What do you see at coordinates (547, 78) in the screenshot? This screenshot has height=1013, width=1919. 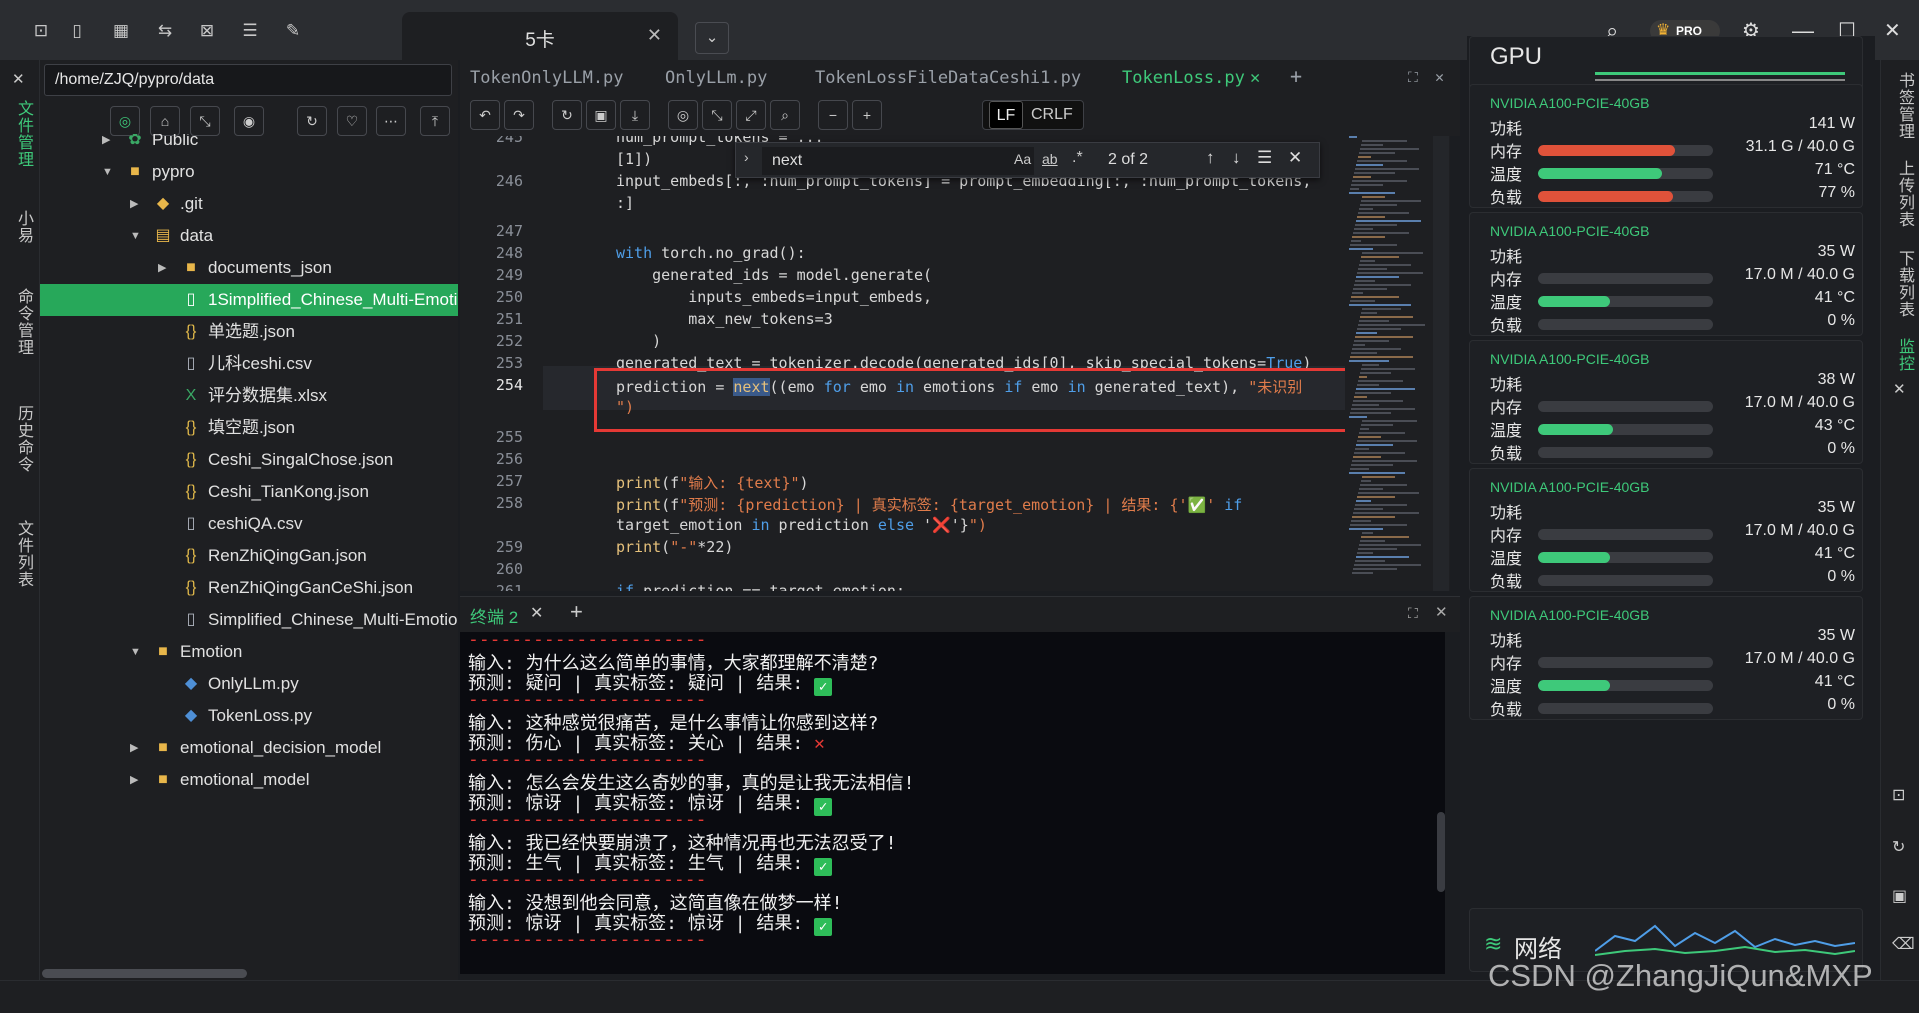 I see `tab-tokenonlyllm: TokenOnlyLLM.py` at bounding box center [547, 78].